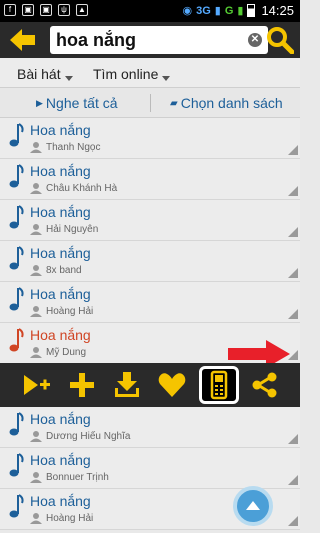  I want to click on online-dropdown: Tìm online, so click(132, 74).